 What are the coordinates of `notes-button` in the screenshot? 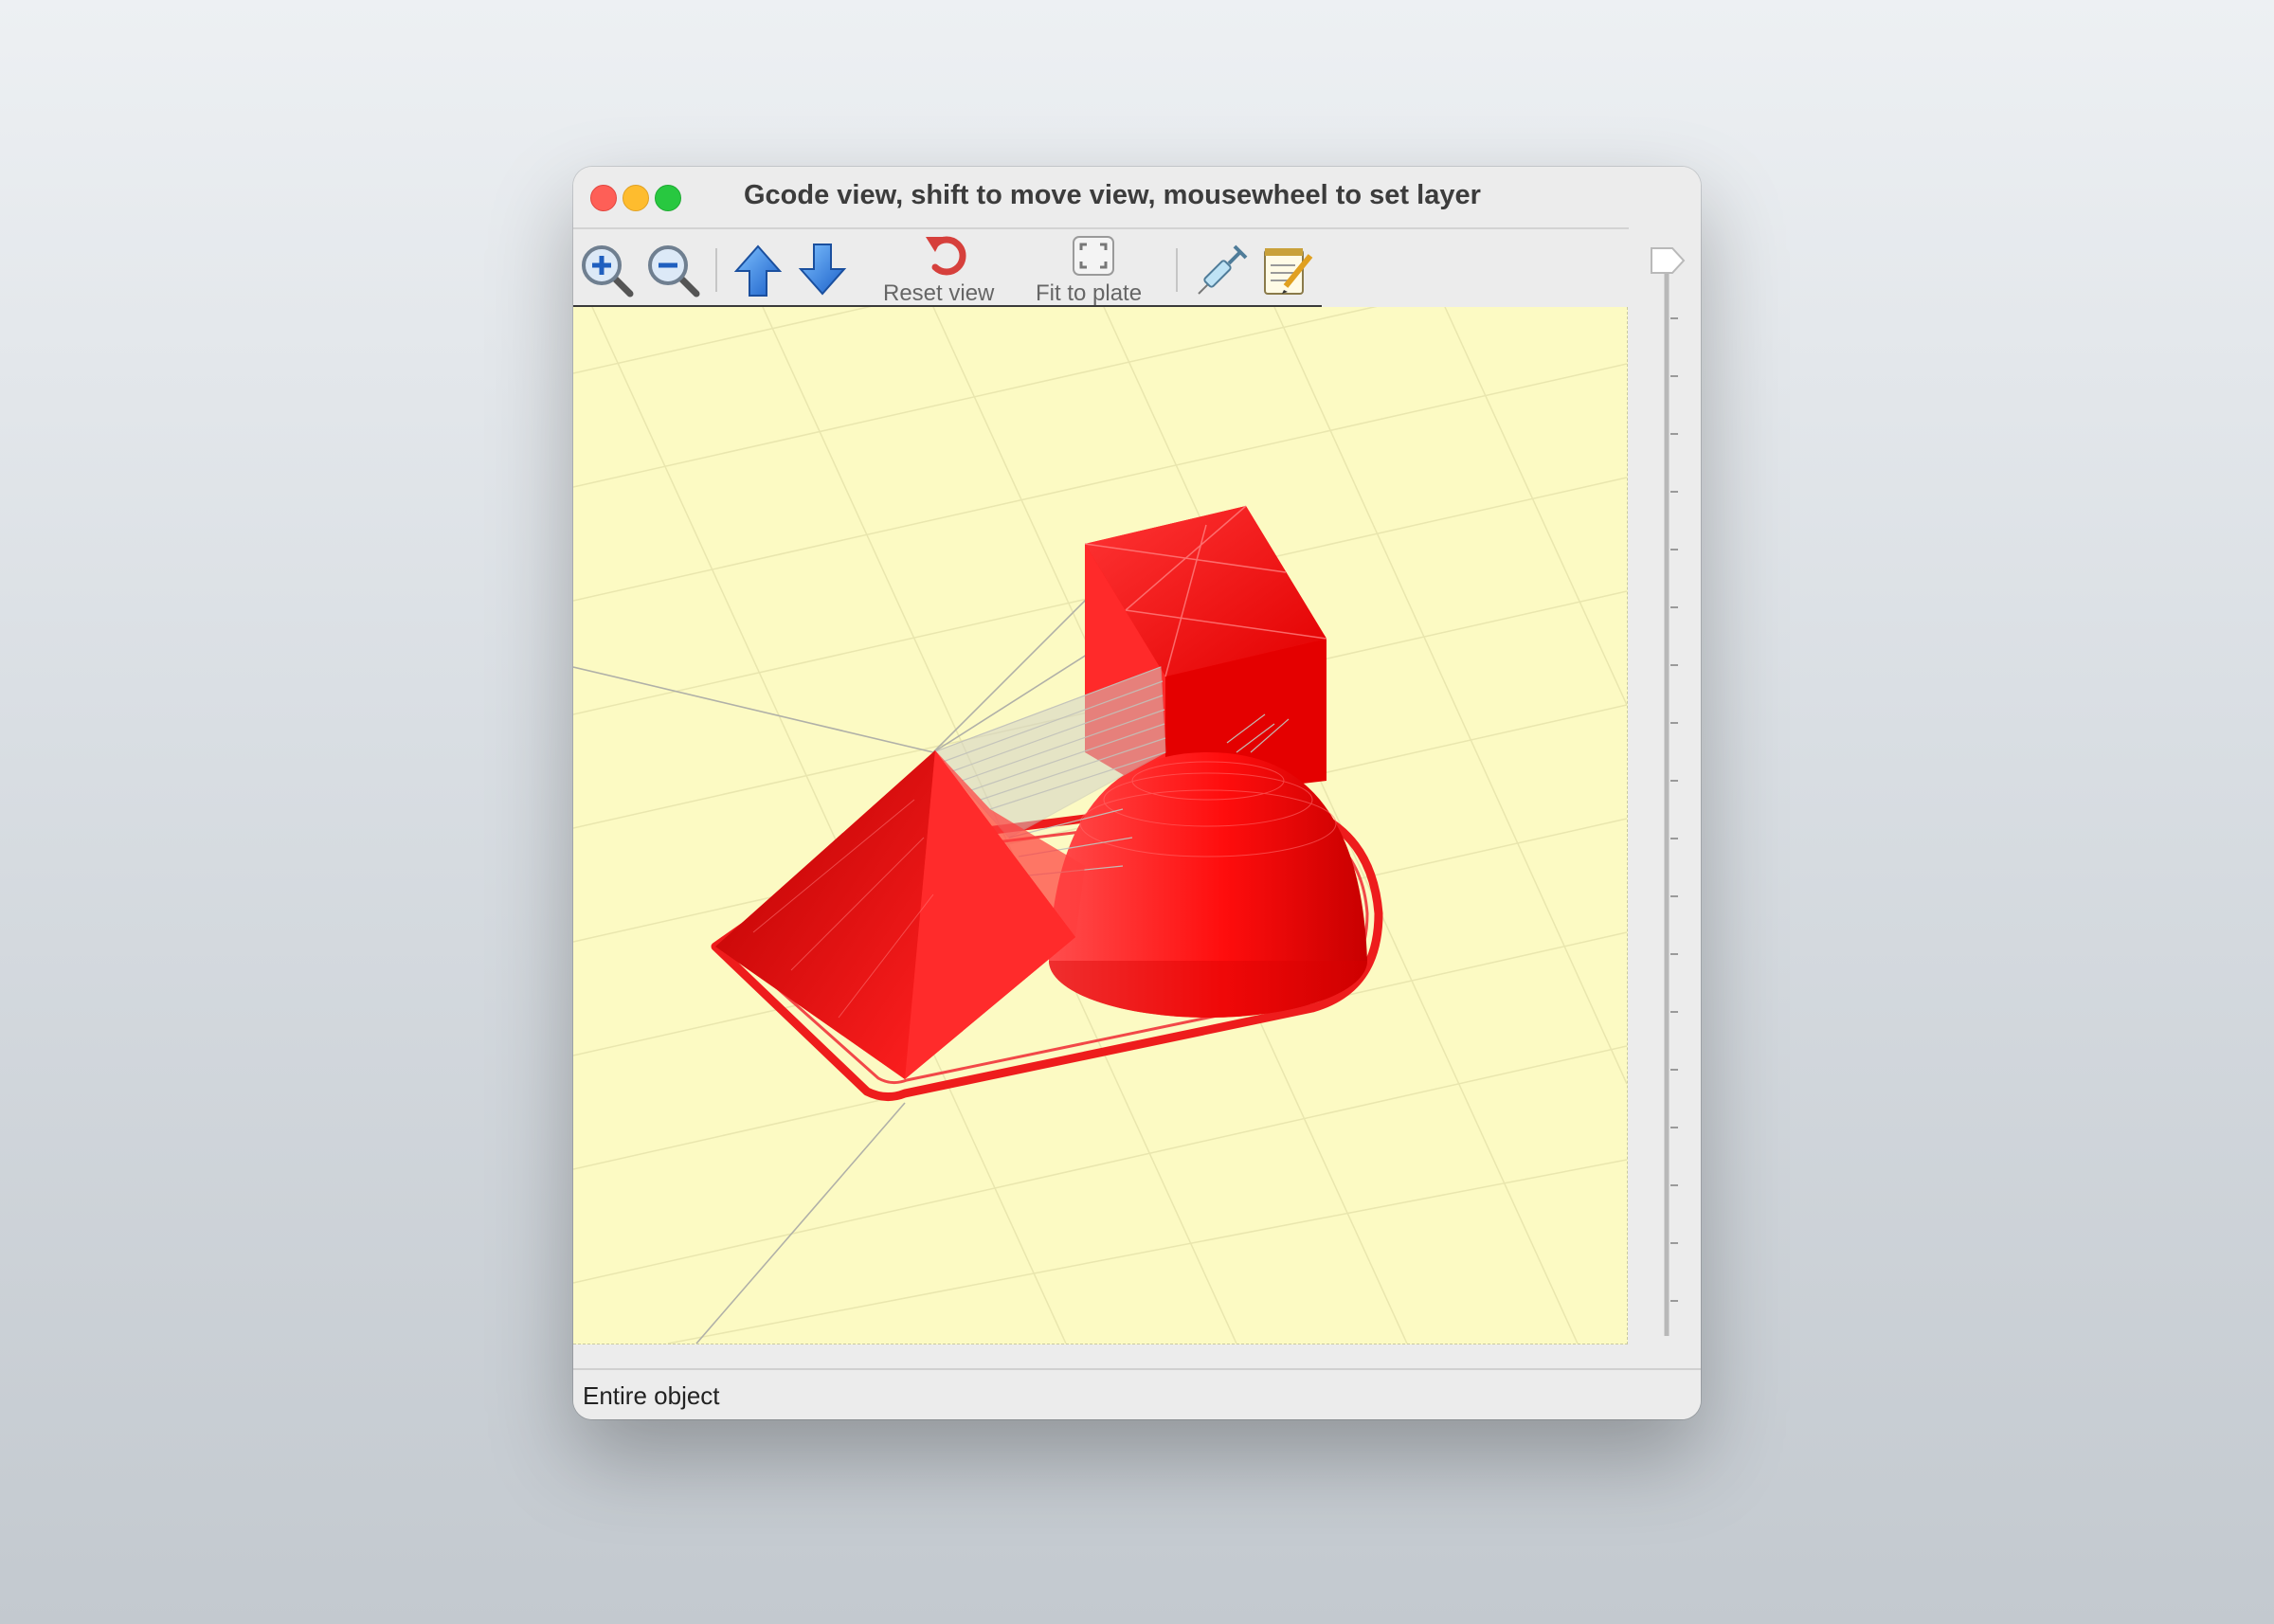 It's located at (1287, 271).